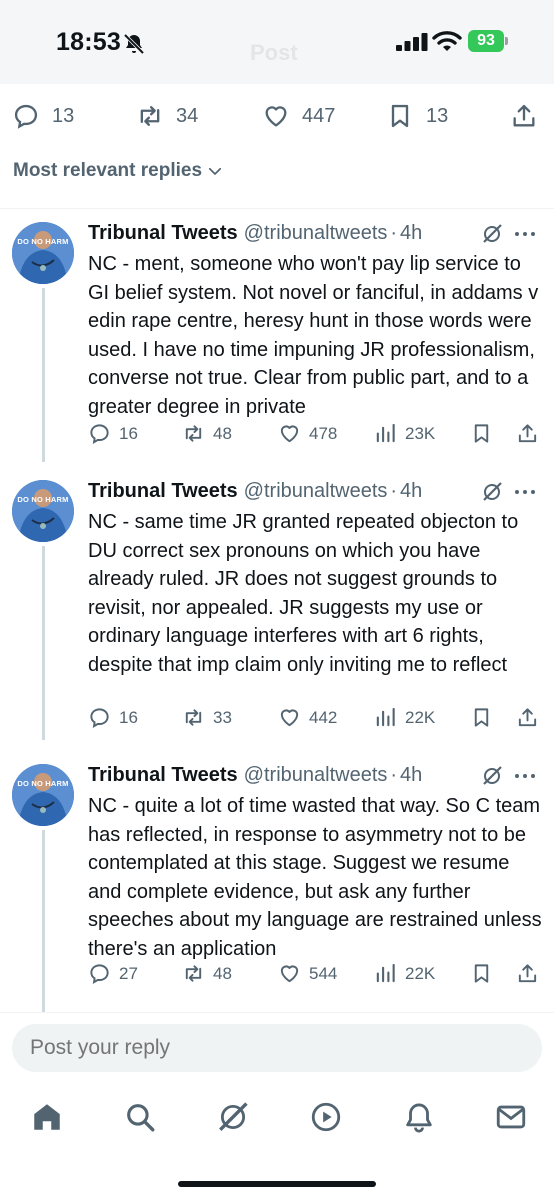  What do you see at coordinates (307, 433) in the screenshot?
I see `like-button: 478` at bounding box center [307, 433].